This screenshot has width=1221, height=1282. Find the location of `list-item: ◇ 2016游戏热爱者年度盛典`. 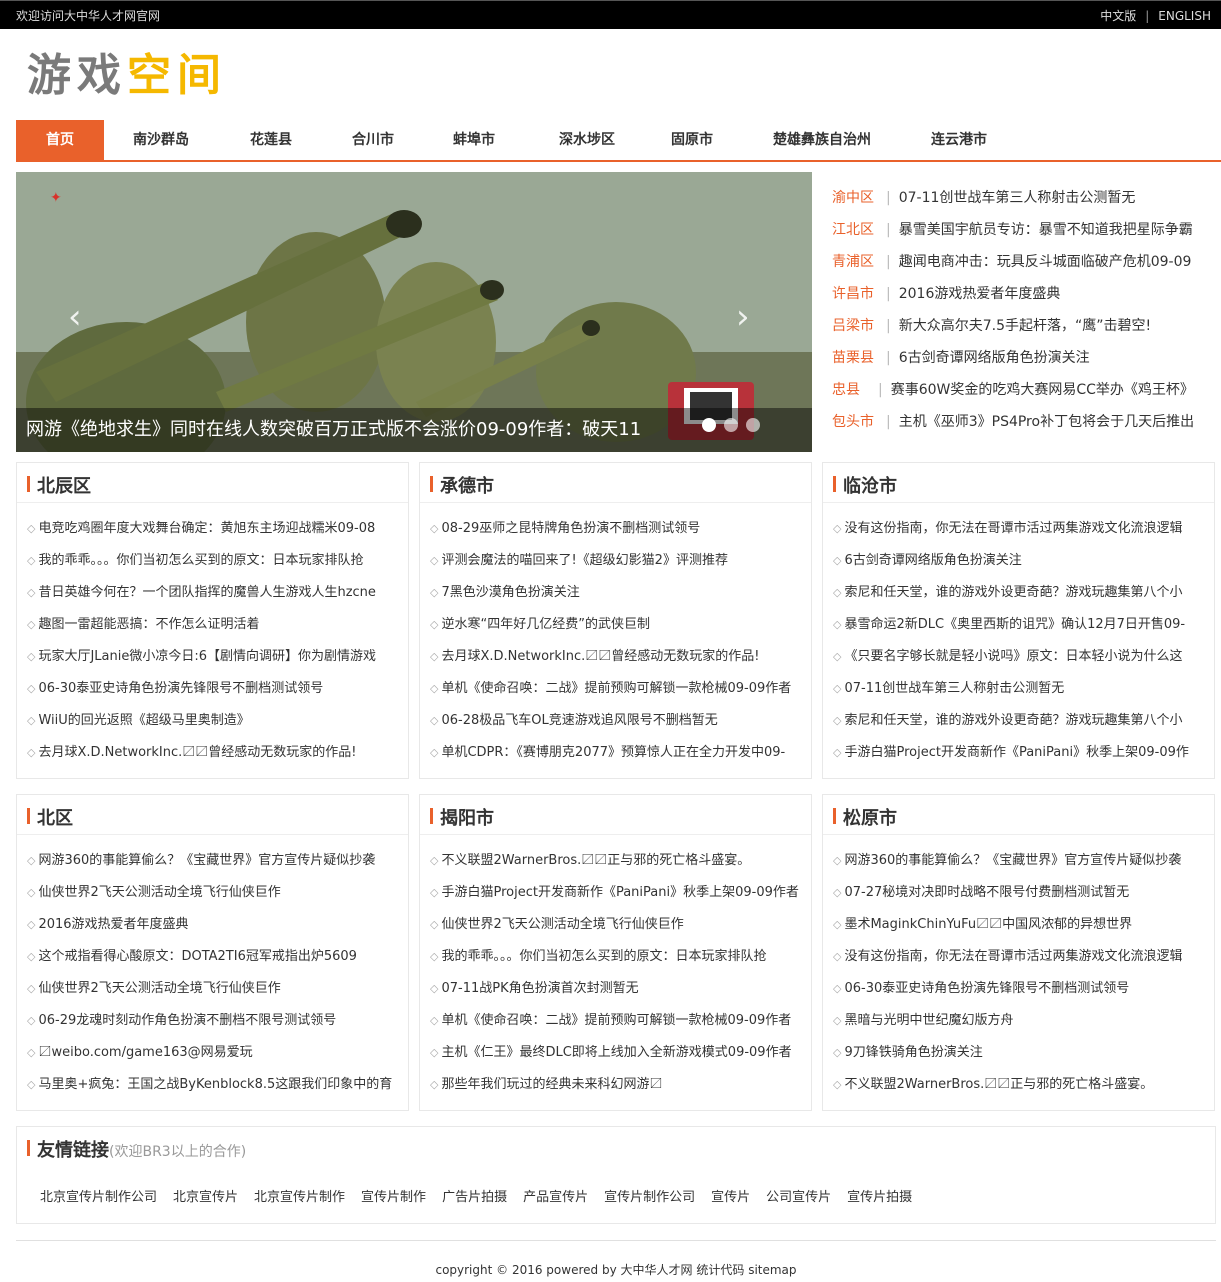

list-item: ◇ 2016游戏热爱者年度盛典 is located at coordinates (212, 925).